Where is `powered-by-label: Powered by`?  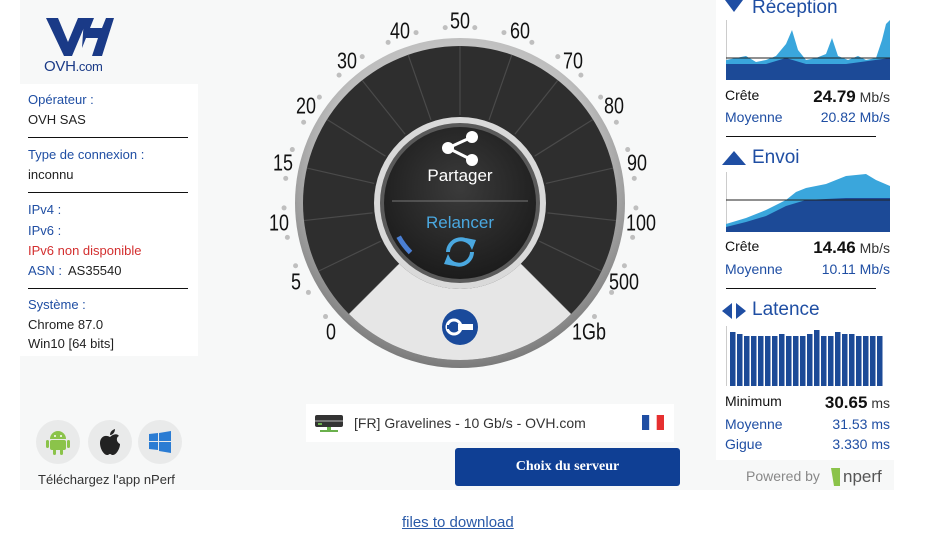
powered-by-label: Powered by is located at coordinates (783, 476).